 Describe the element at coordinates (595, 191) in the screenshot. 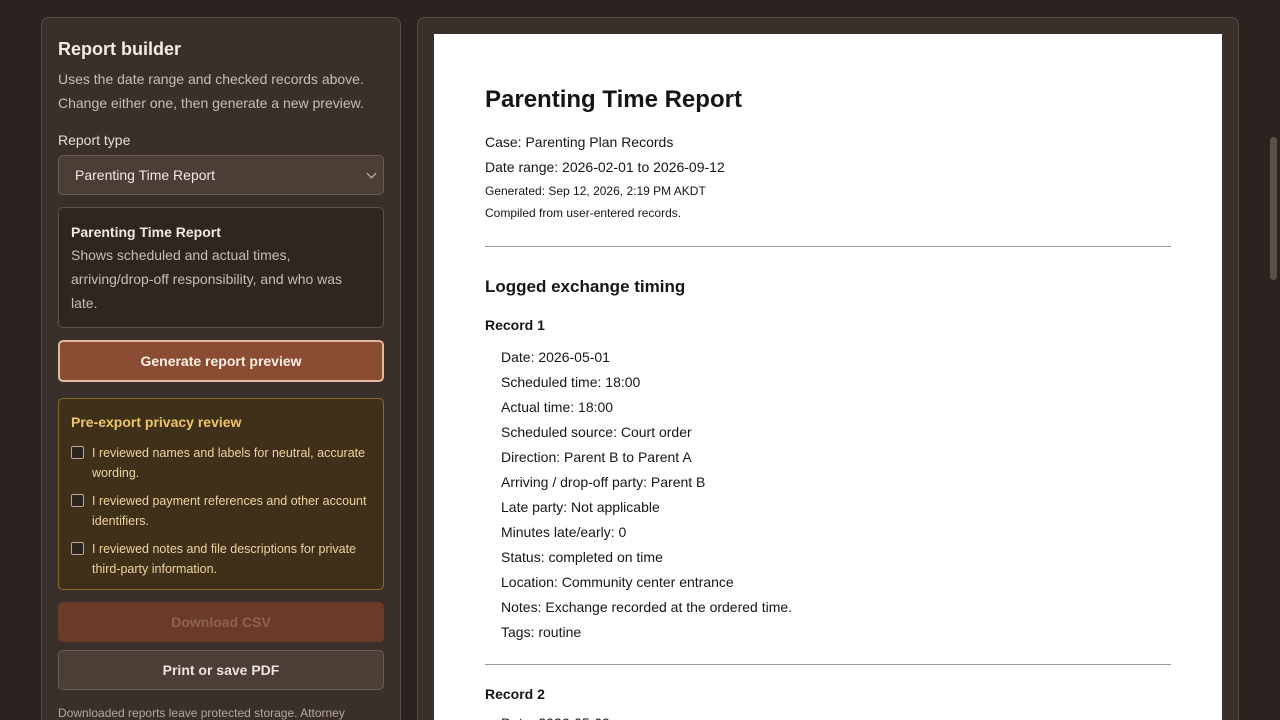

I see `report-generated: Generated: Sep 12, 2026, 2:19 PM AKDT` at that location.